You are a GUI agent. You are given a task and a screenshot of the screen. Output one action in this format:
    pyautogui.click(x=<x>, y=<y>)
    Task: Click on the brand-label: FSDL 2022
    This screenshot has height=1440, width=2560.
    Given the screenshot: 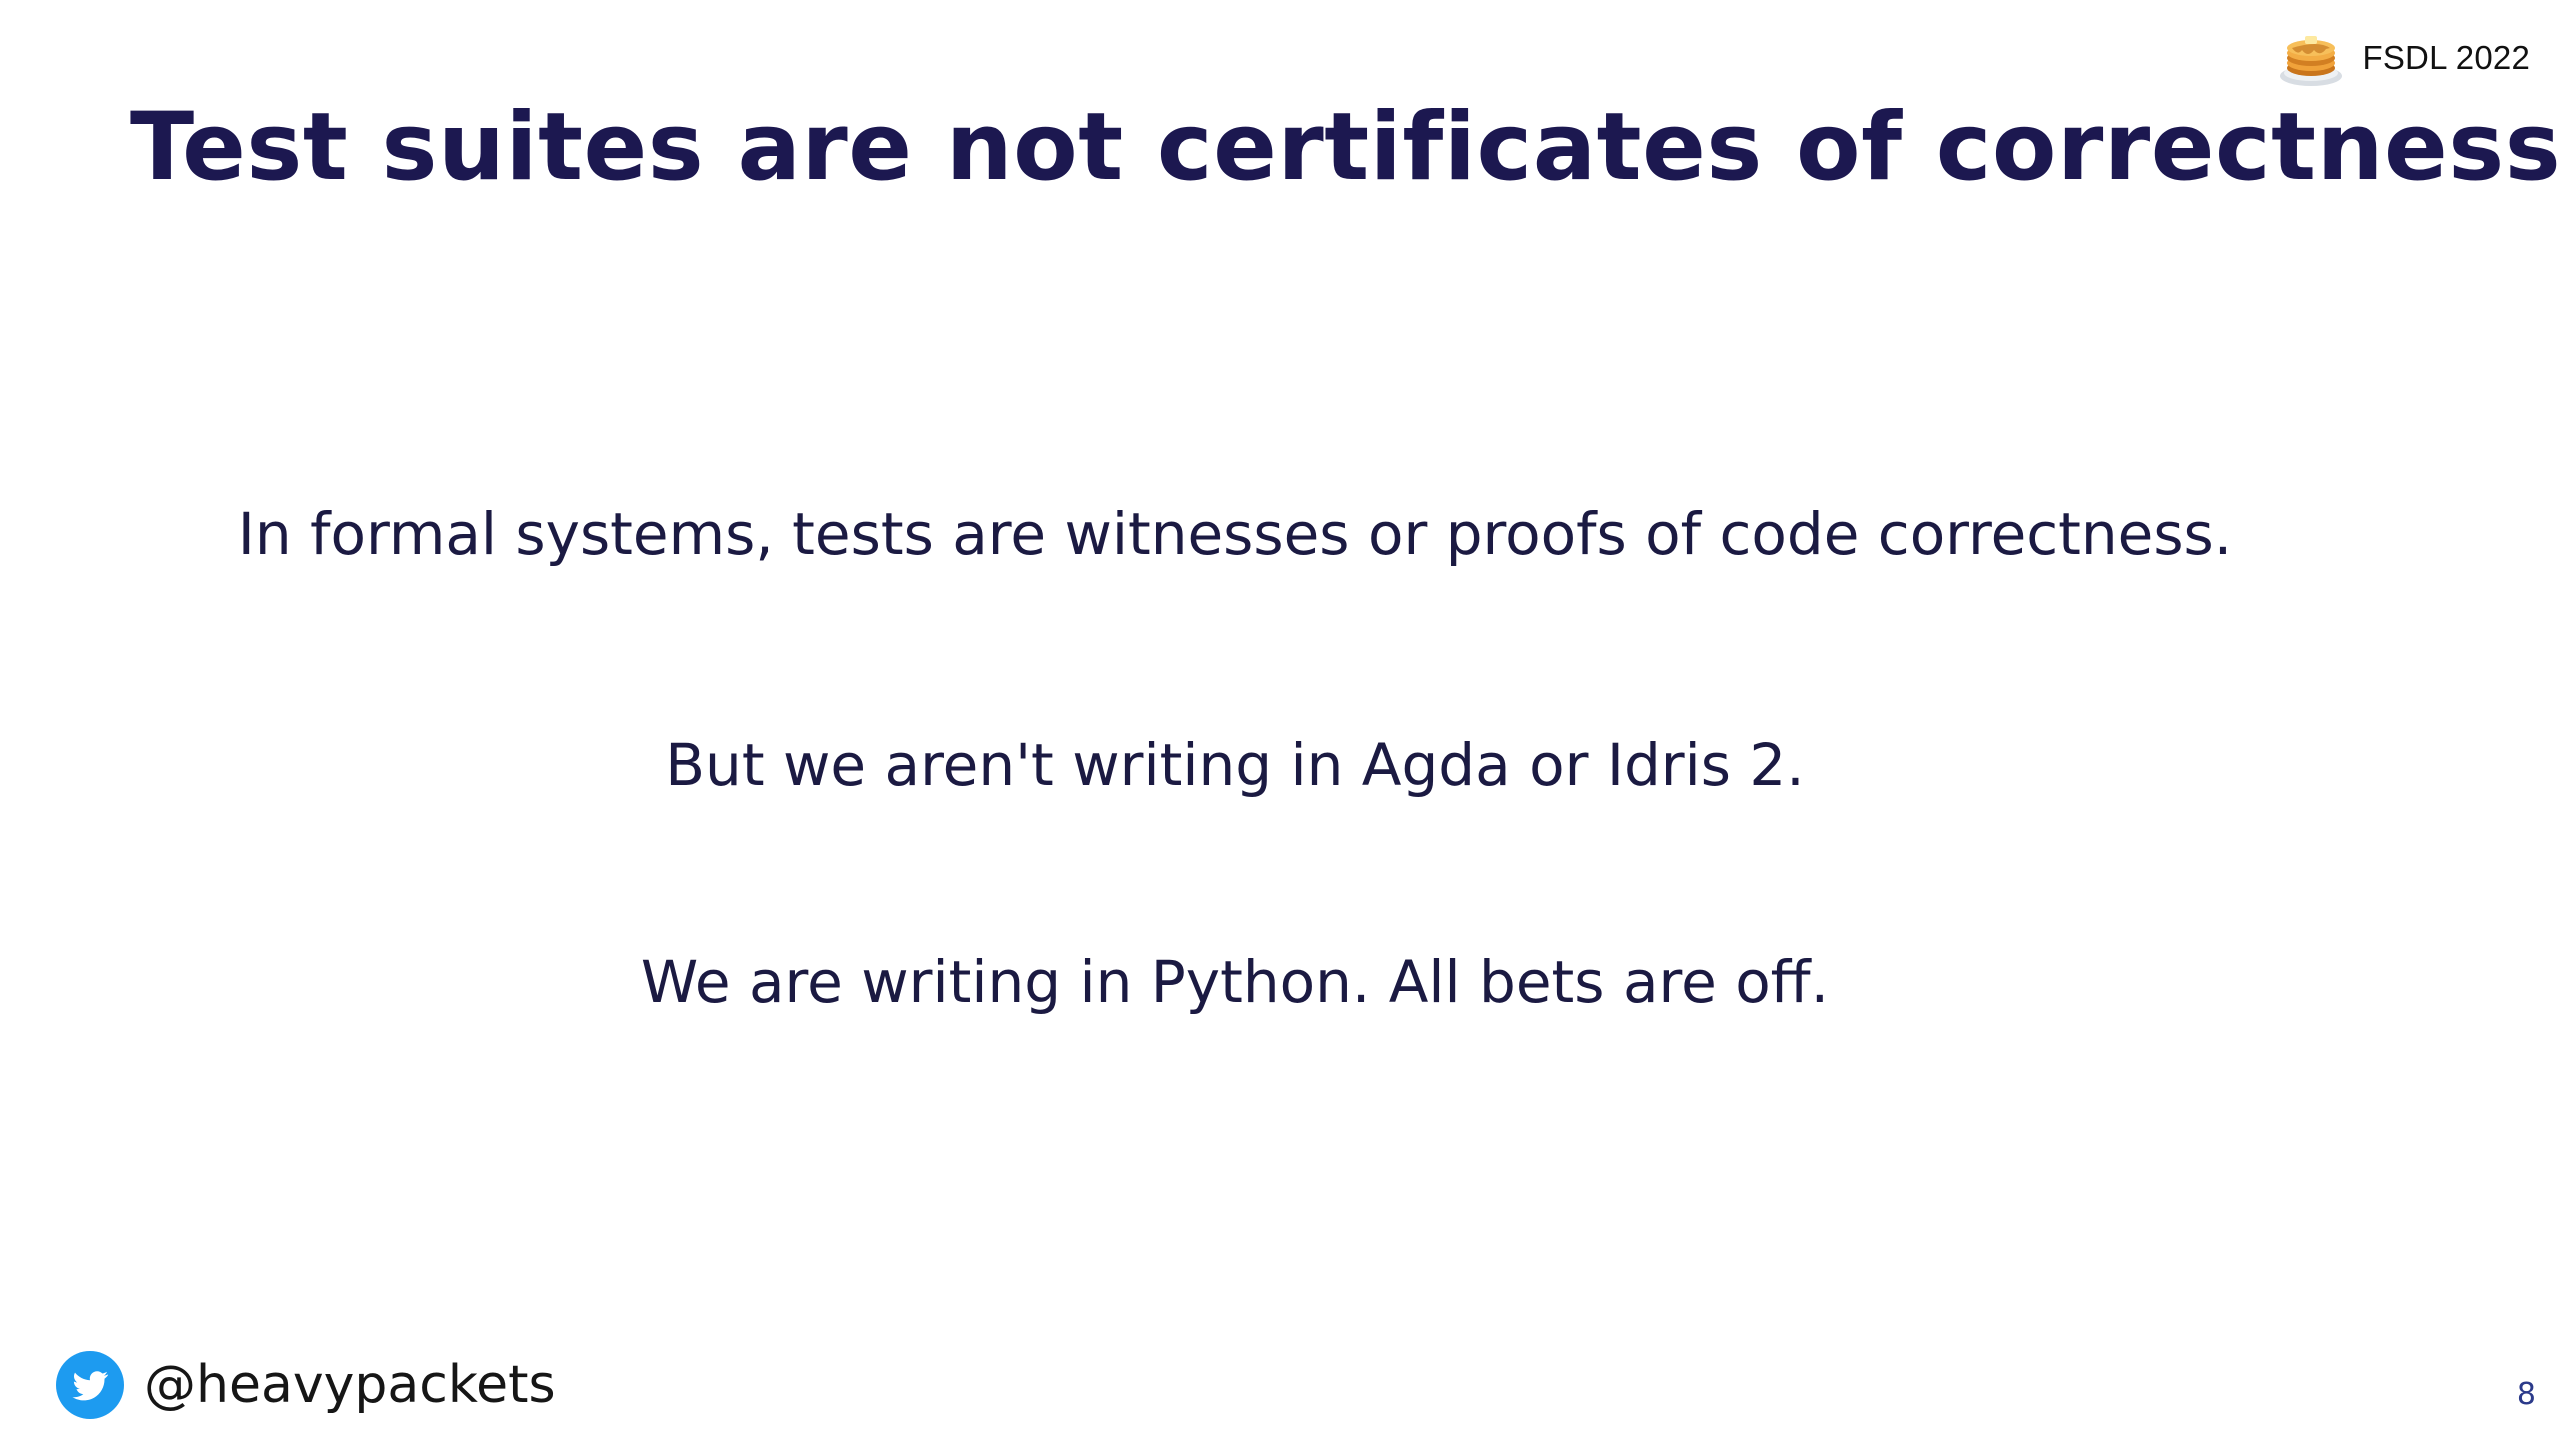 What is the action you would take?
    pyautogui.click(x=2446, y=57)
    